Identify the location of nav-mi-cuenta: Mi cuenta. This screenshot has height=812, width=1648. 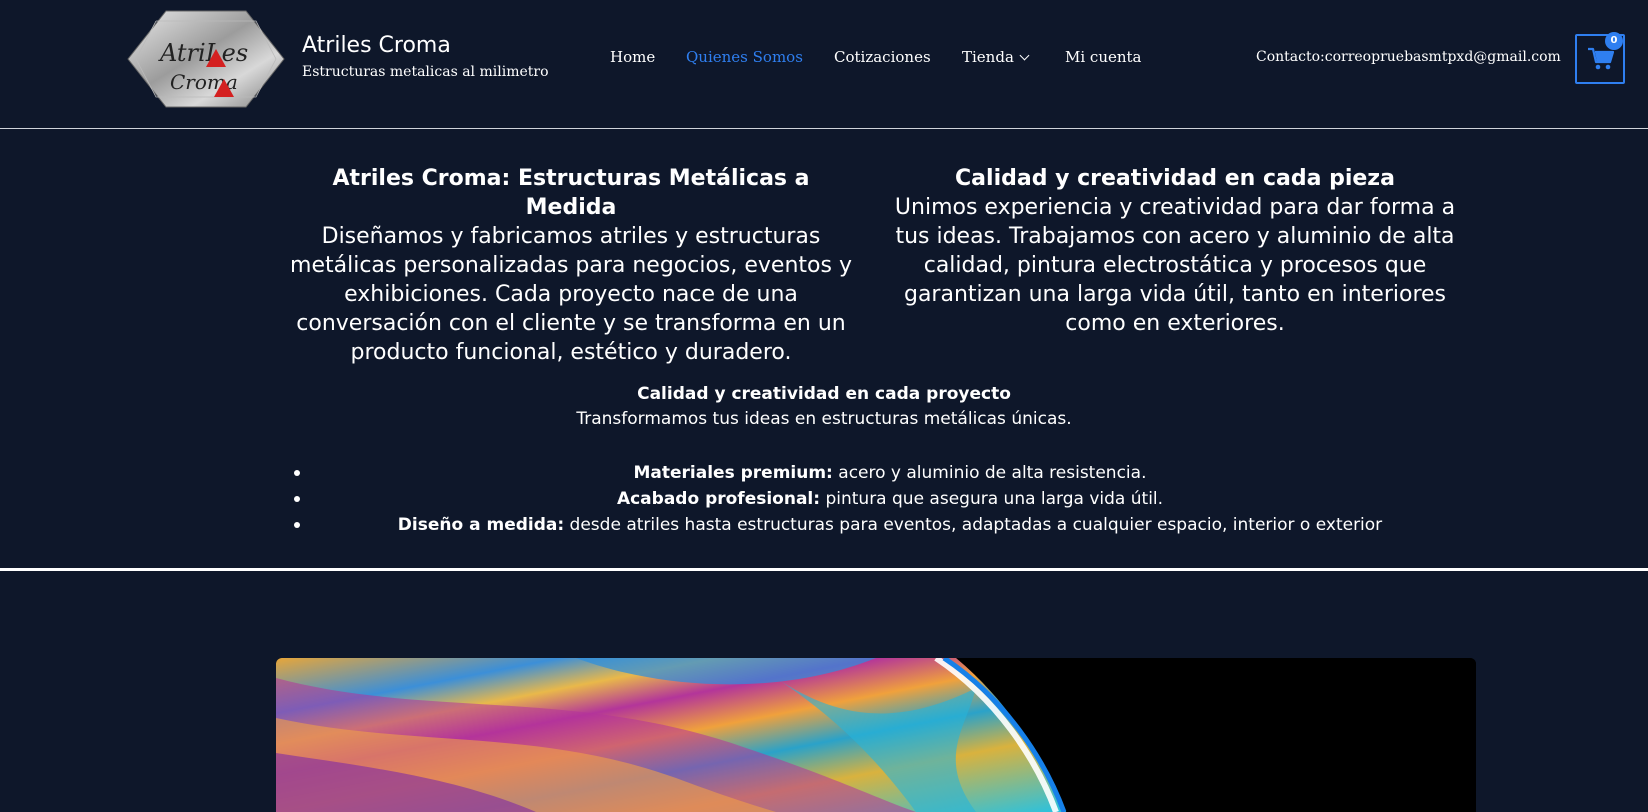
(1103, 57).